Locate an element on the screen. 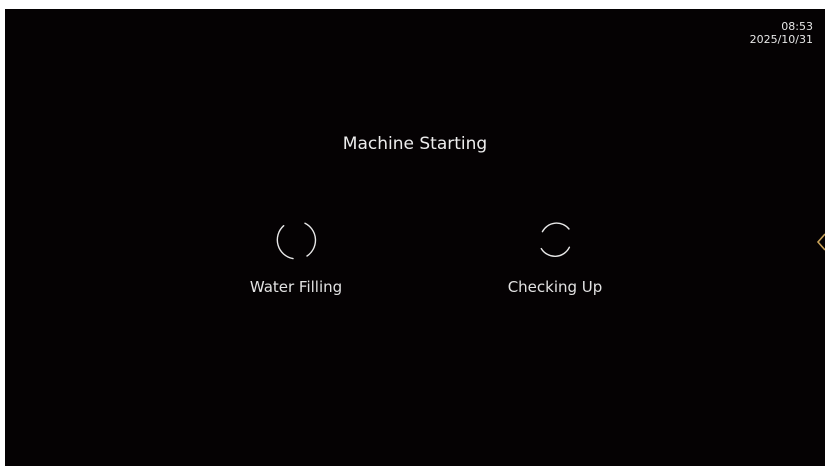 Image resolution: width=825 pixels, height=466 pixels. step-checking-up: Checking Up is located at coordinates (555, 257).